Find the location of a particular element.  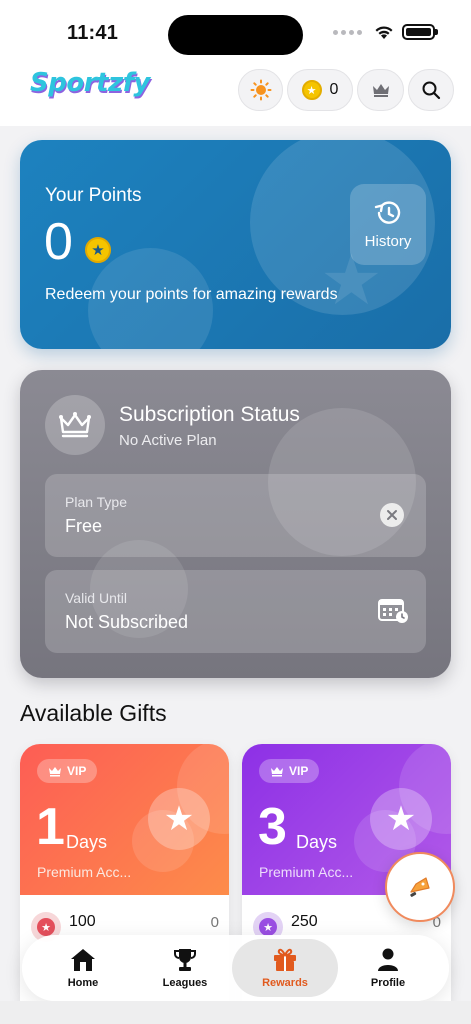

tab-leagues: Leagues is located at coordinates (185, 968).